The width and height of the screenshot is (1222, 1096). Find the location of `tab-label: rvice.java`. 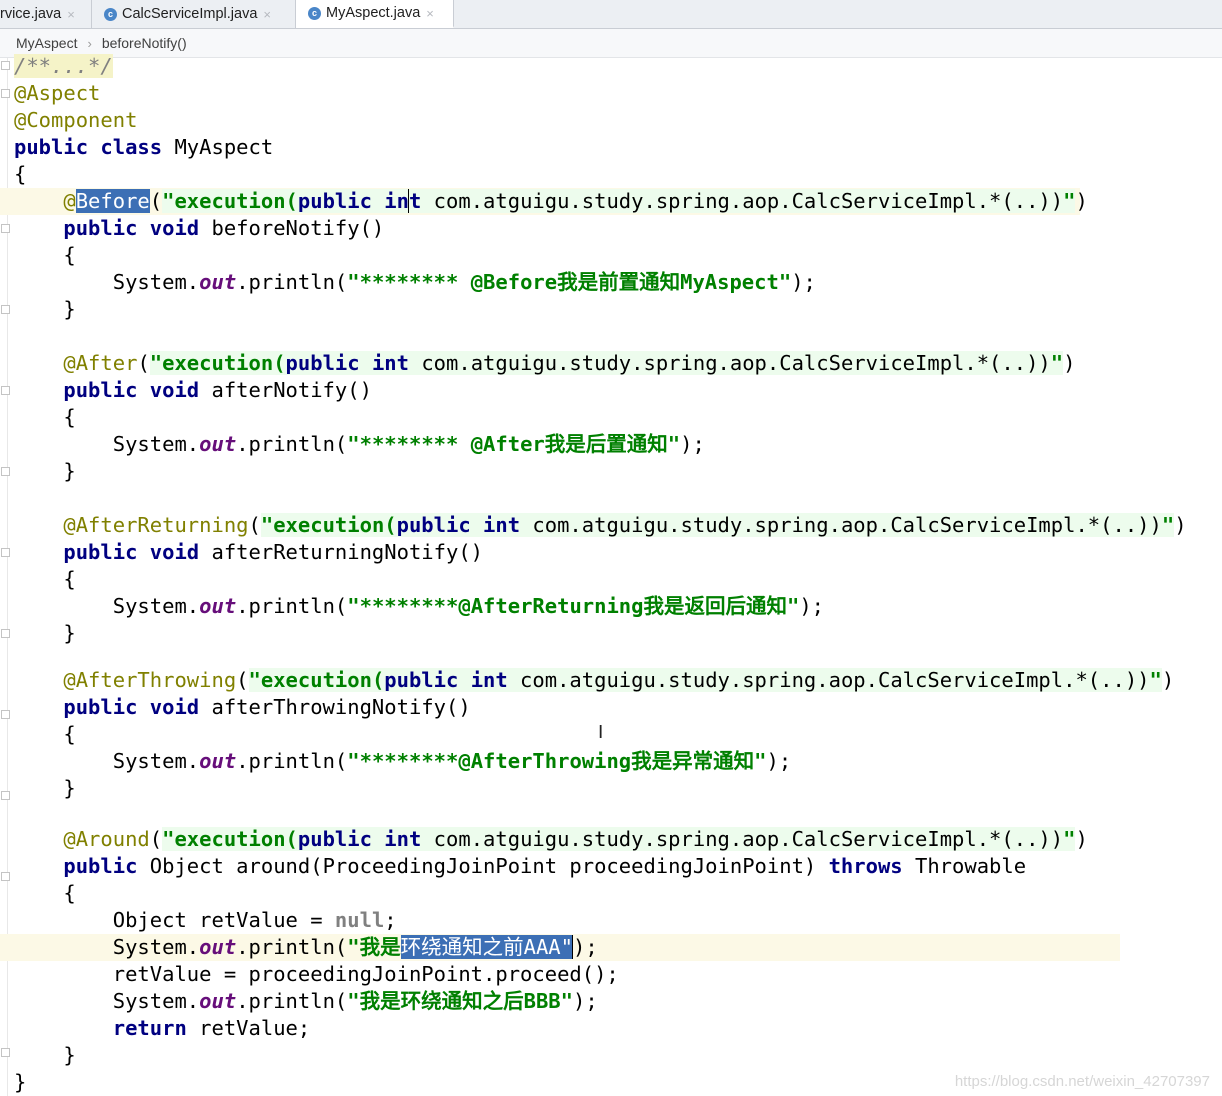

tab-label: rvice.java is located at coordinates (31, 14).